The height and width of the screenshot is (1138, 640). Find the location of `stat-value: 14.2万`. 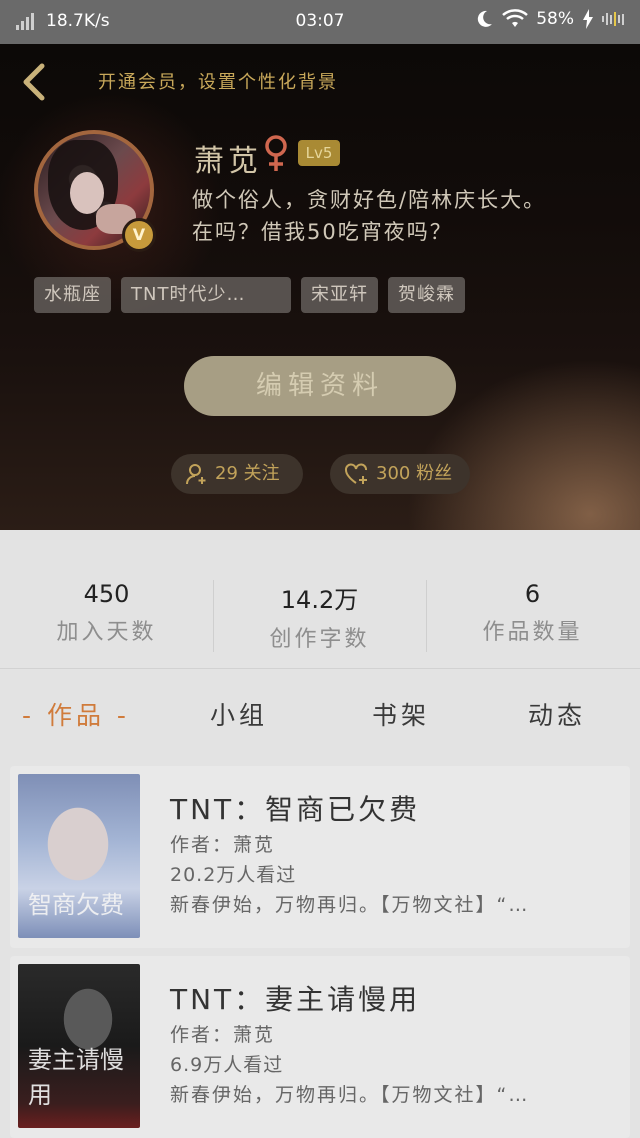

stat-value: 14.2万 is located at coordinates (319, 600).